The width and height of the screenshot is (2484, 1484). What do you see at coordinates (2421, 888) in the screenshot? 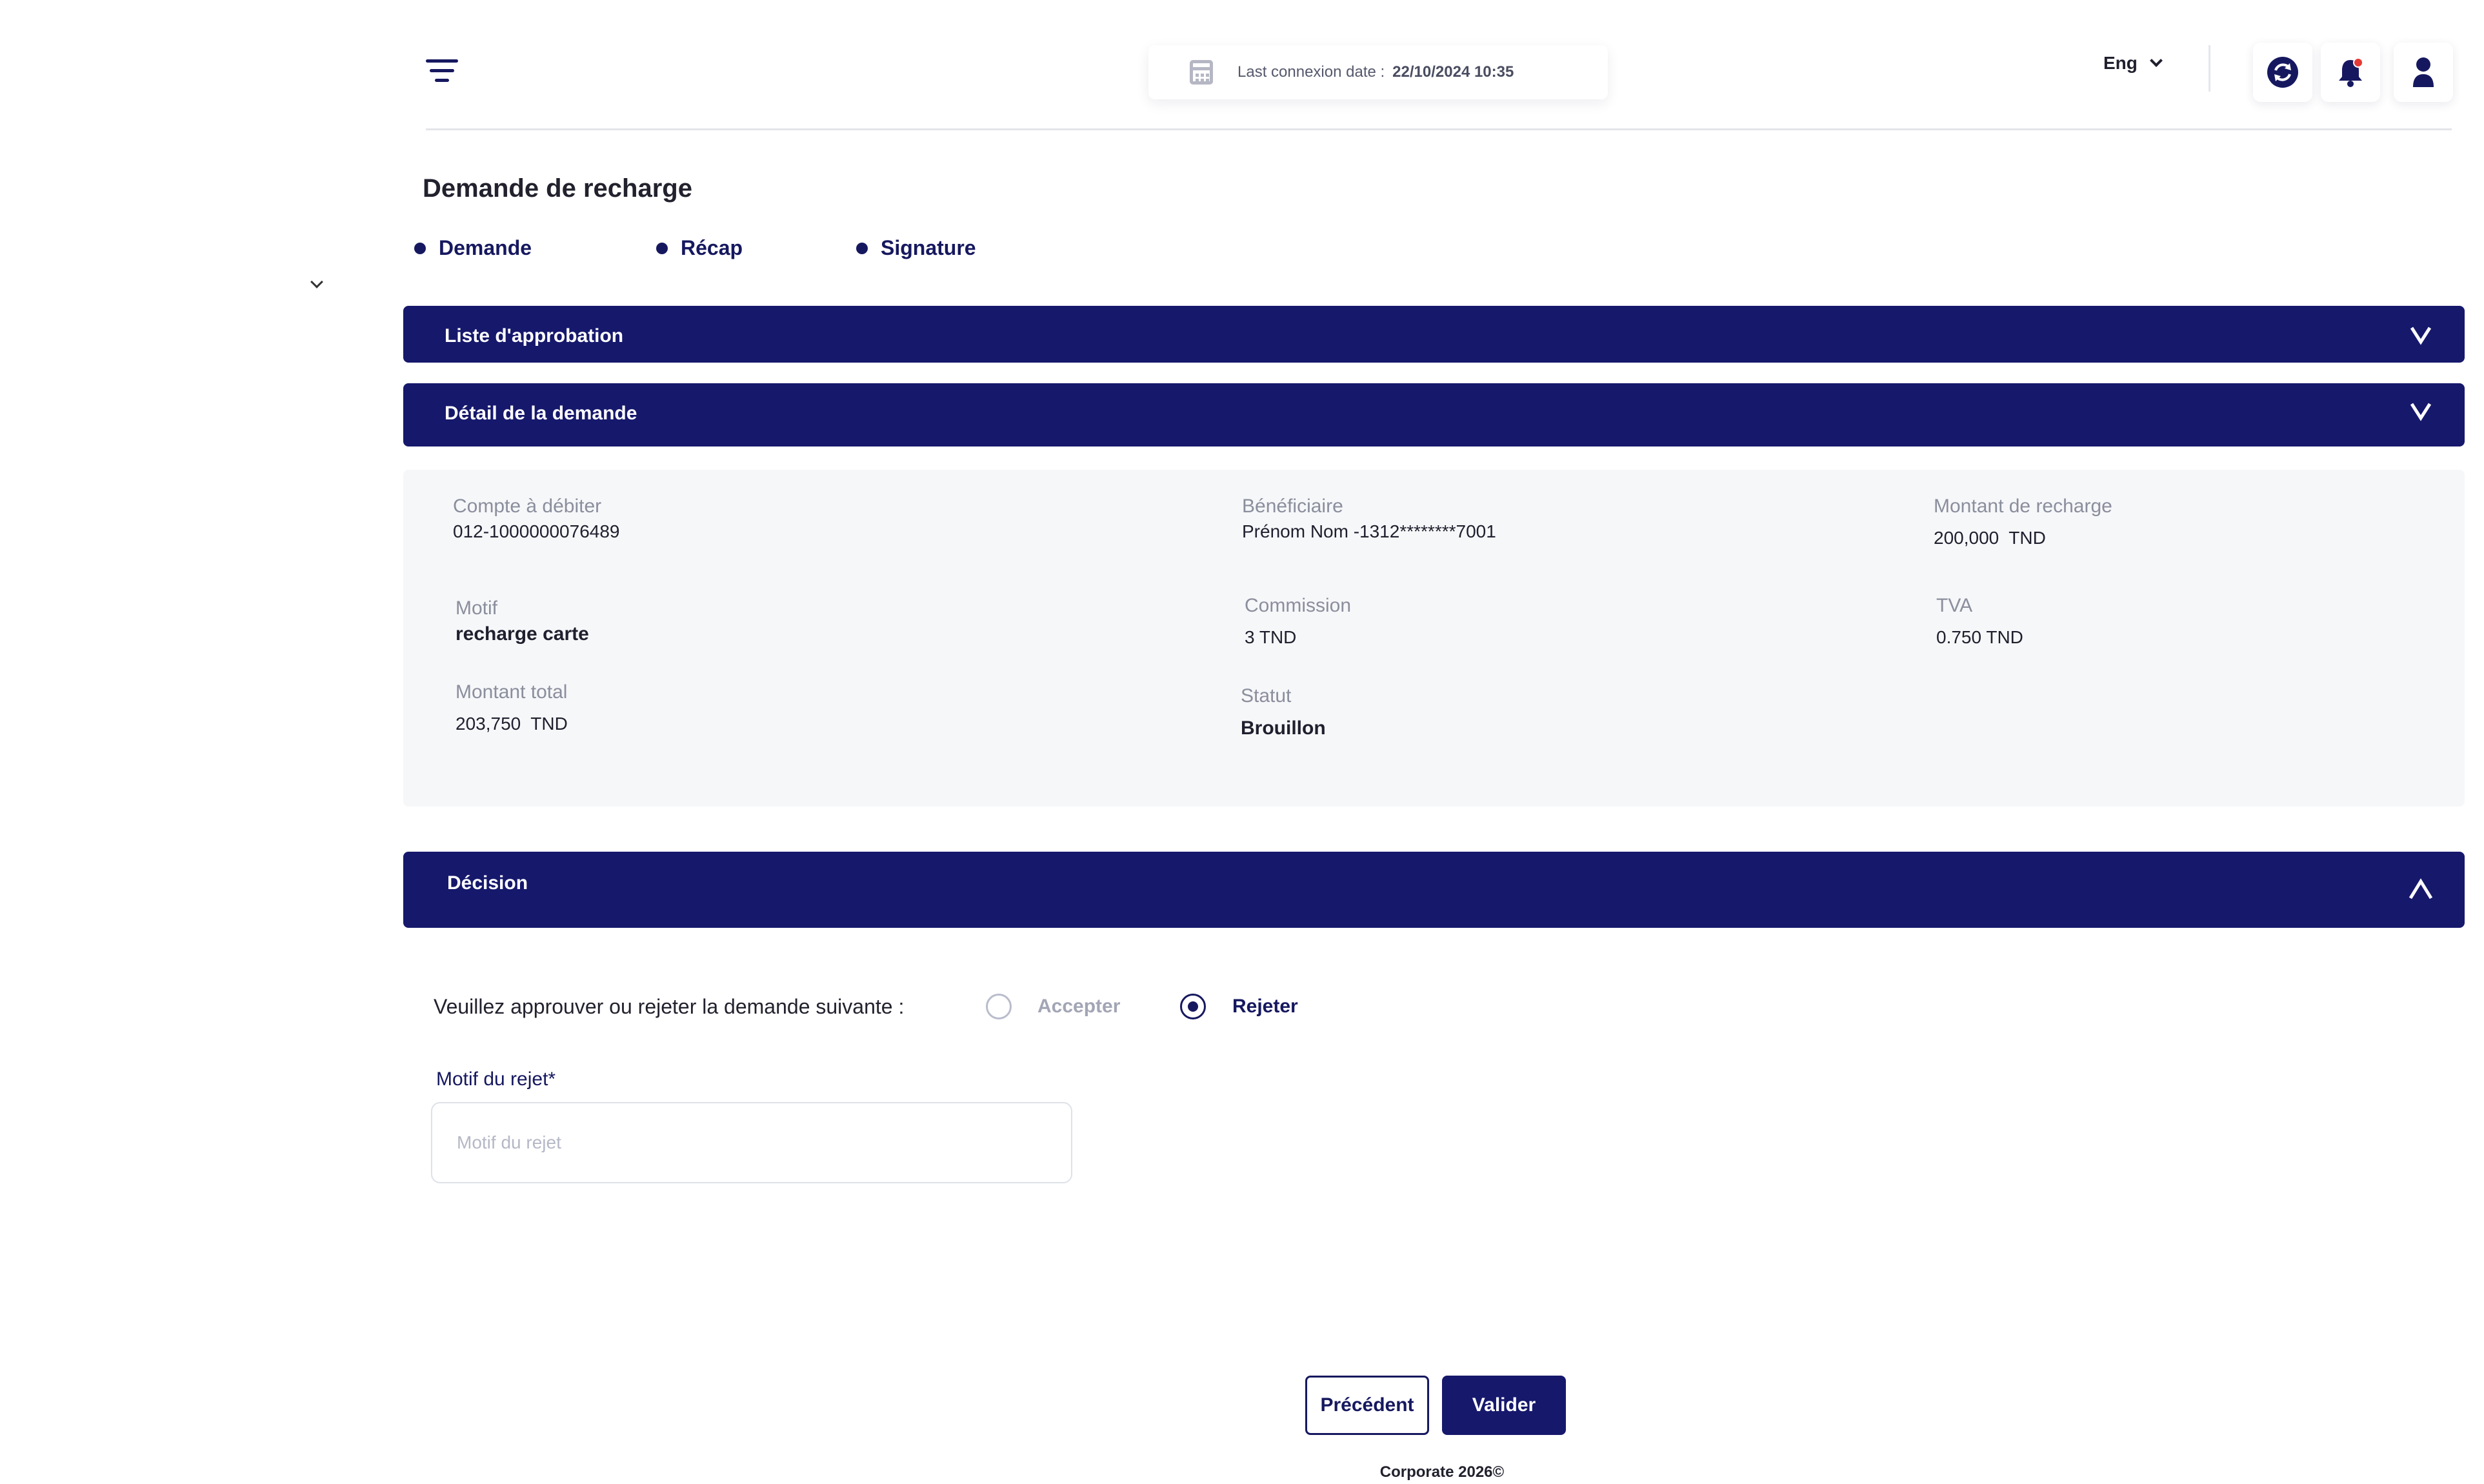
I see `chevron-up-icon` at bounding box center [2421, 888].